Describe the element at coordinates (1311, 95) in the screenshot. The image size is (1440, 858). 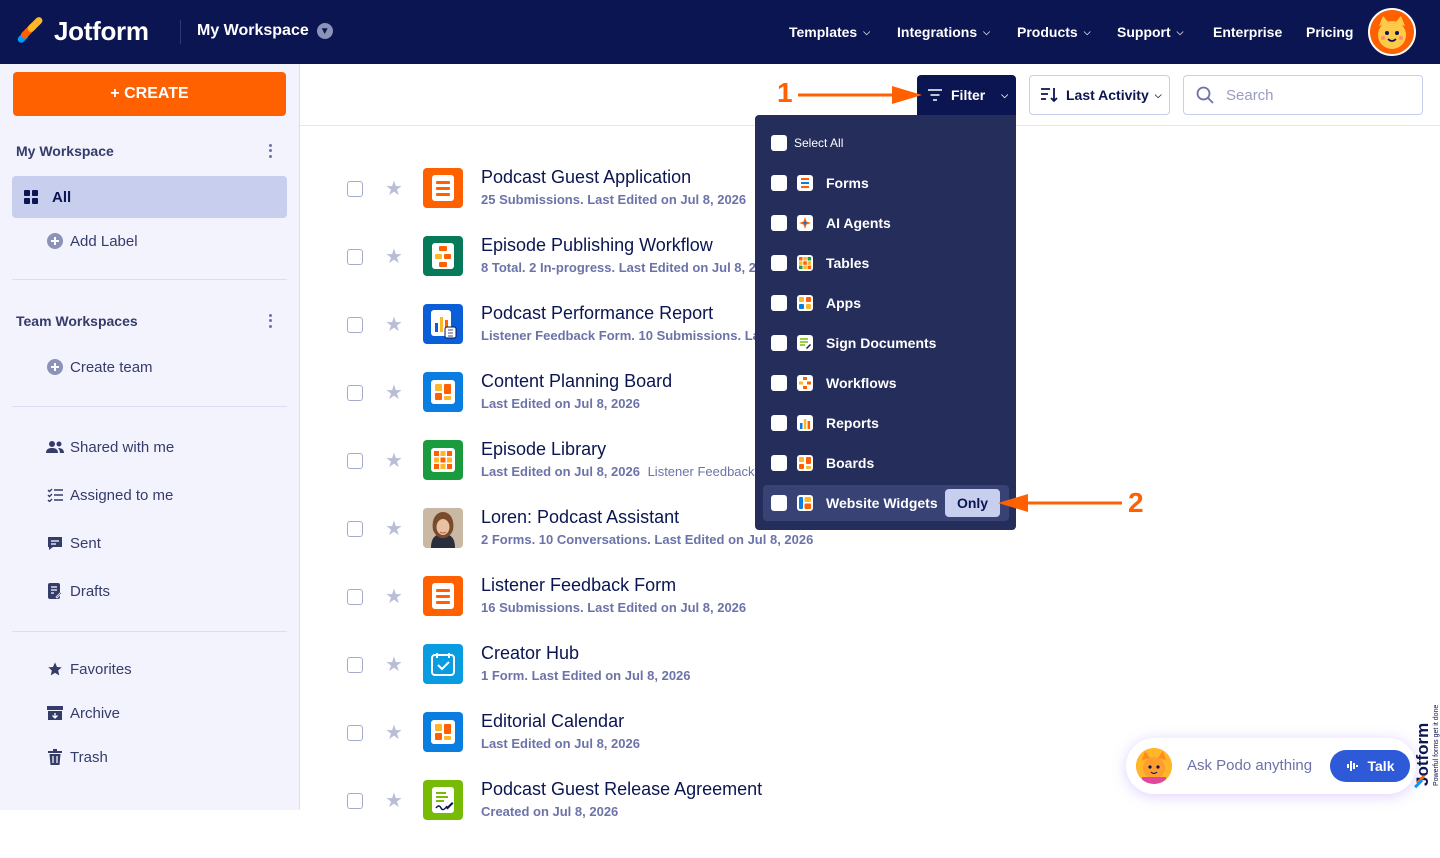
I see `search-input` at that location.